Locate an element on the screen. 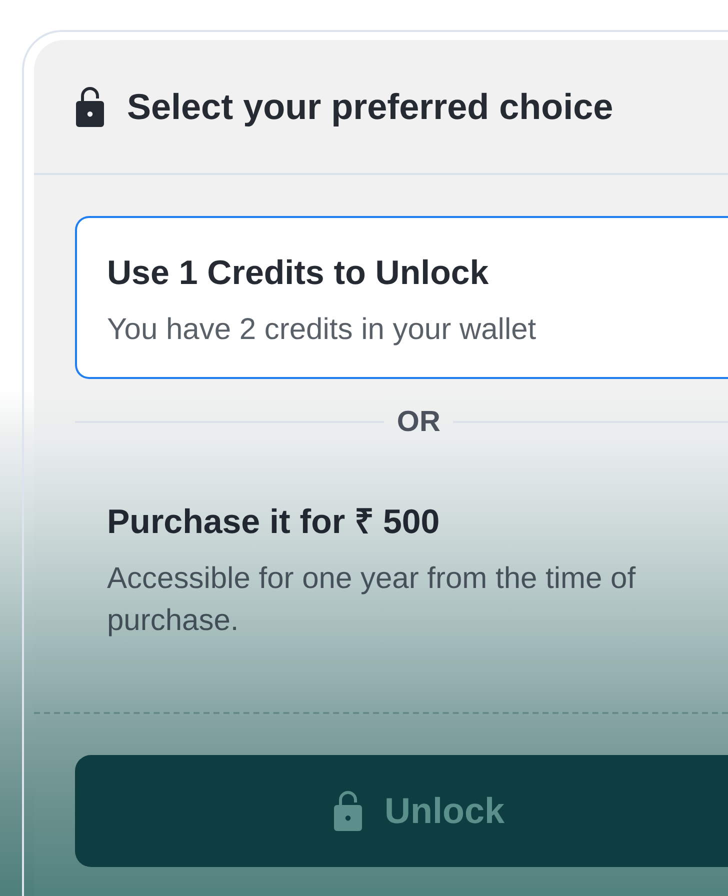  or-label: OR is located at coordinates (418, 422).